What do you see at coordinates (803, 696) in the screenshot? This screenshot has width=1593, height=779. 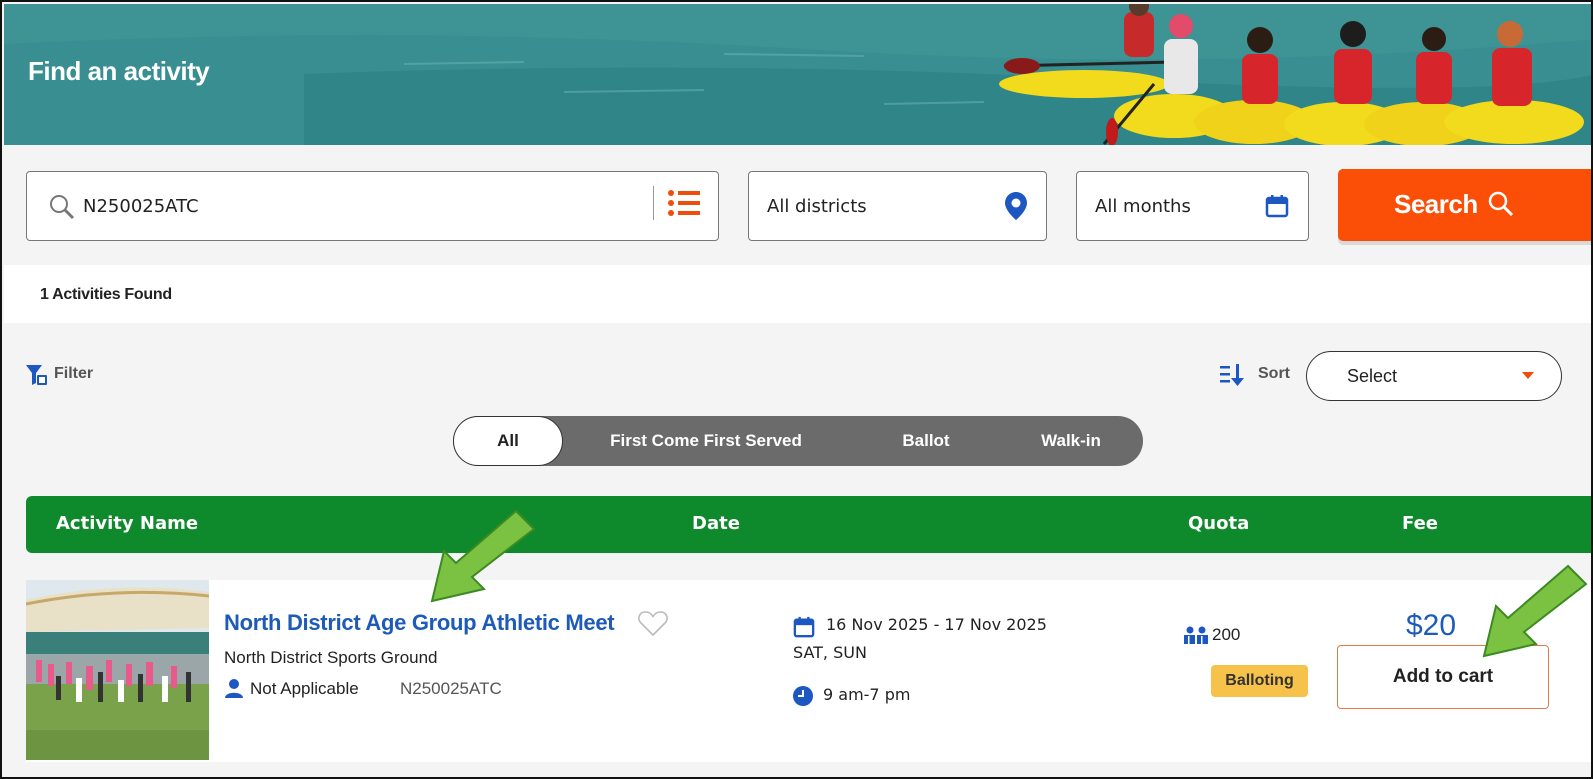 I see `clock-icon` at bounding box center [803, 696].